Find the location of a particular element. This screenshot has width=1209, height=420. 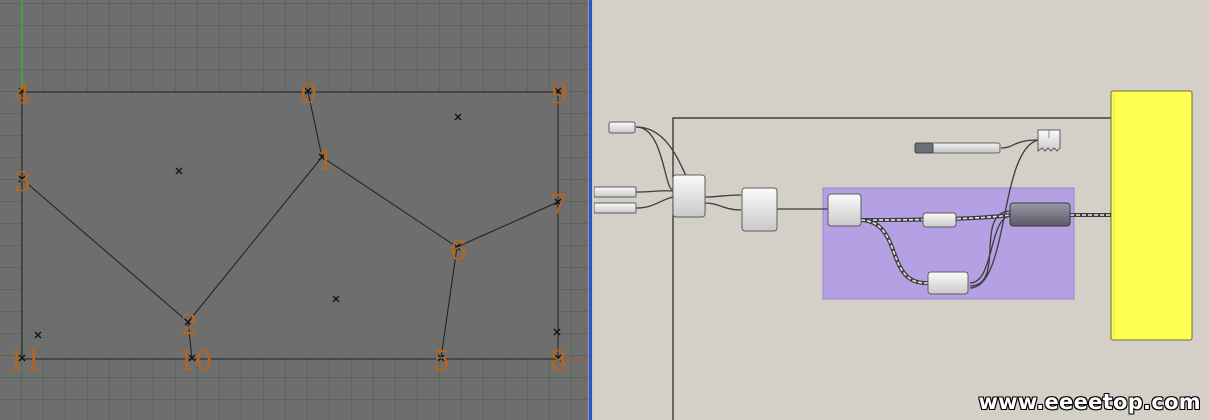

point-label: 9 is located at coordinates (559, 94).